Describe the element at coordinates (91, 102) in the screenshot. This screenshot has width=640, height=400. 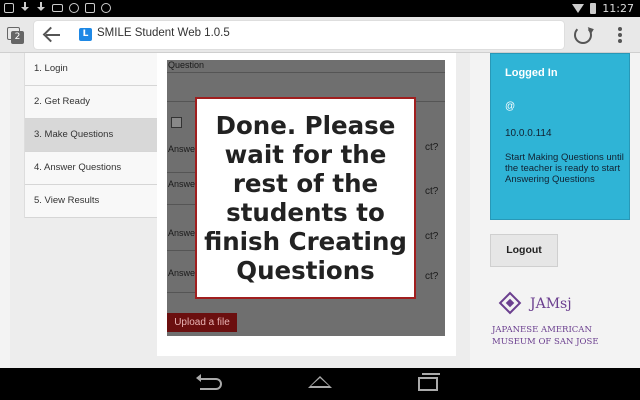
I see `nav-item-get-ready: 2. Get Ready` at that location.